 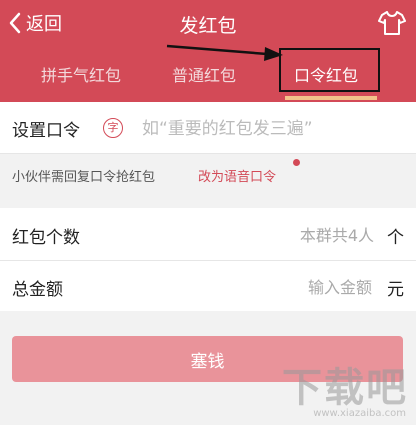 What do you see at coordinates (237, 175) in the screenshot?
I see `switch-to-voice-link: 改为语音口令` at bounding box center [237, 175].